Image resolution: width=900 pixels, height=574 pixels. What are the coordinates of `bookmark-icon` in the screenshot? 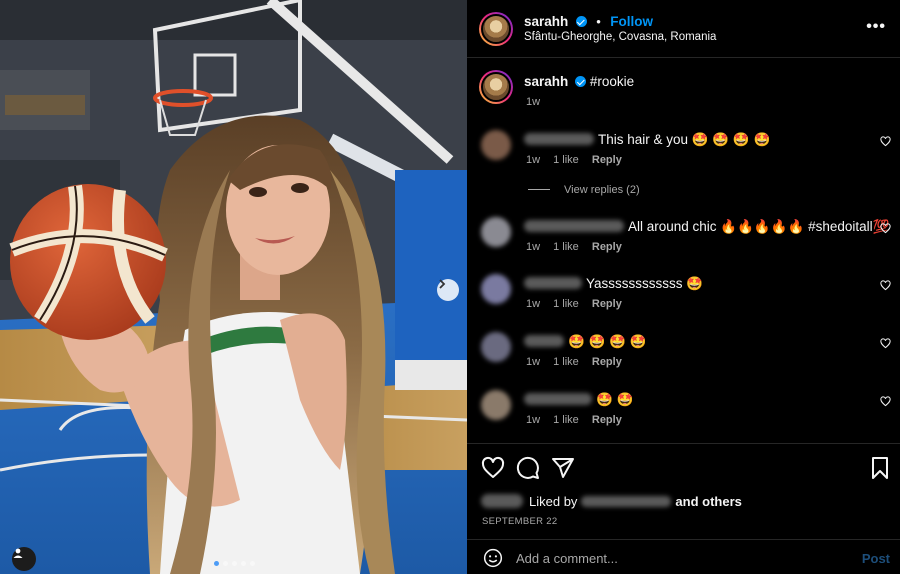 It's located at (880, 468).